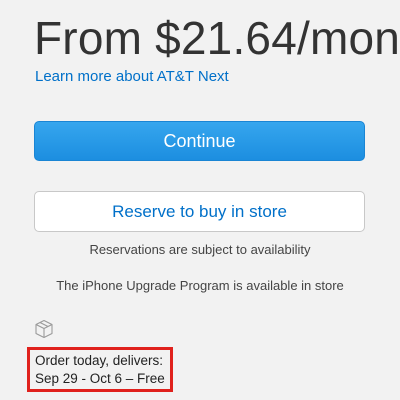  What do you see at coordinates (99, 360) in the screenshot?
I see `delivery-order-today: Order today, delivers:` at bounding box center [99, 360].